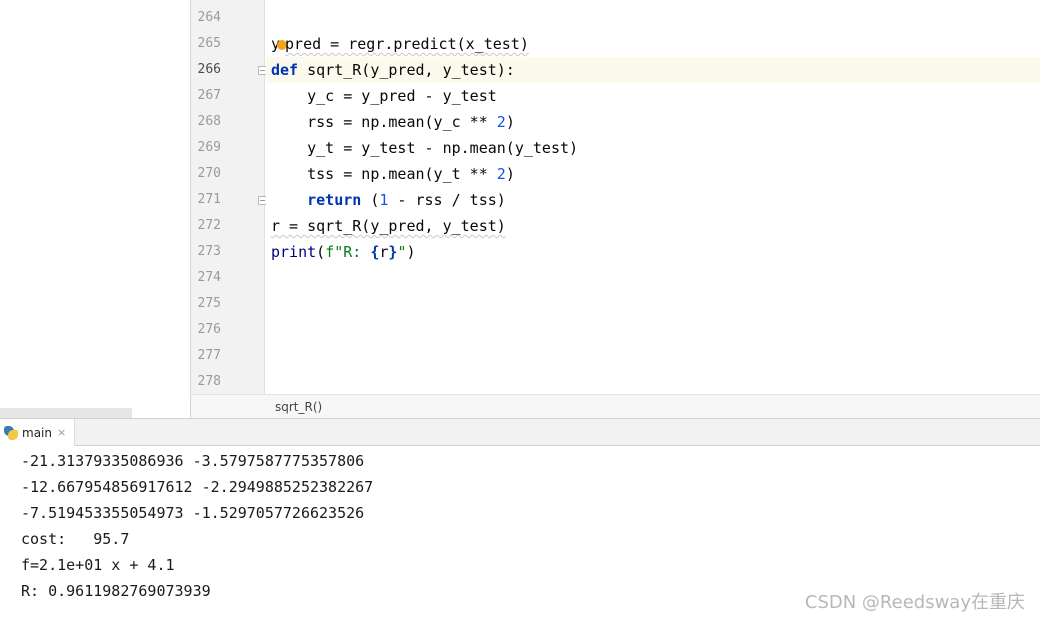  Describe the element at coordinates (209, 225) in the screenshot. I see `line-number: 272` at that location.